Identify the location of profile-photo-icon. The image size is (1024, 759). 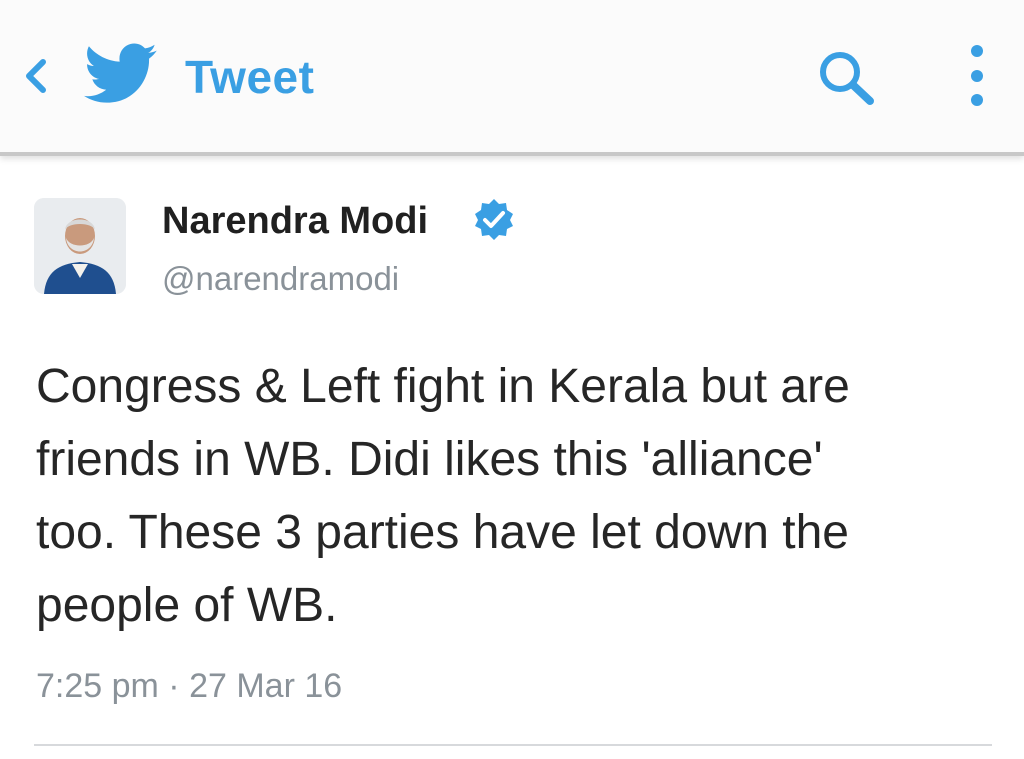
(80, 246).